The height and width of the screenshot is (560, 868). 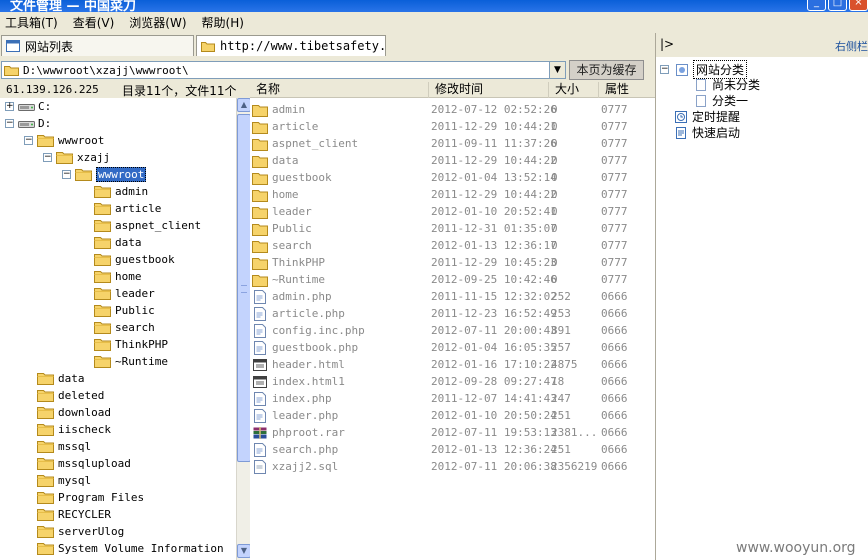 What do you see at coordinates (452, 449) in the screenshot?
I see `file-row: search.php 2012-01-13 12:36:24 251 0666` at bounding box center [452, 449].